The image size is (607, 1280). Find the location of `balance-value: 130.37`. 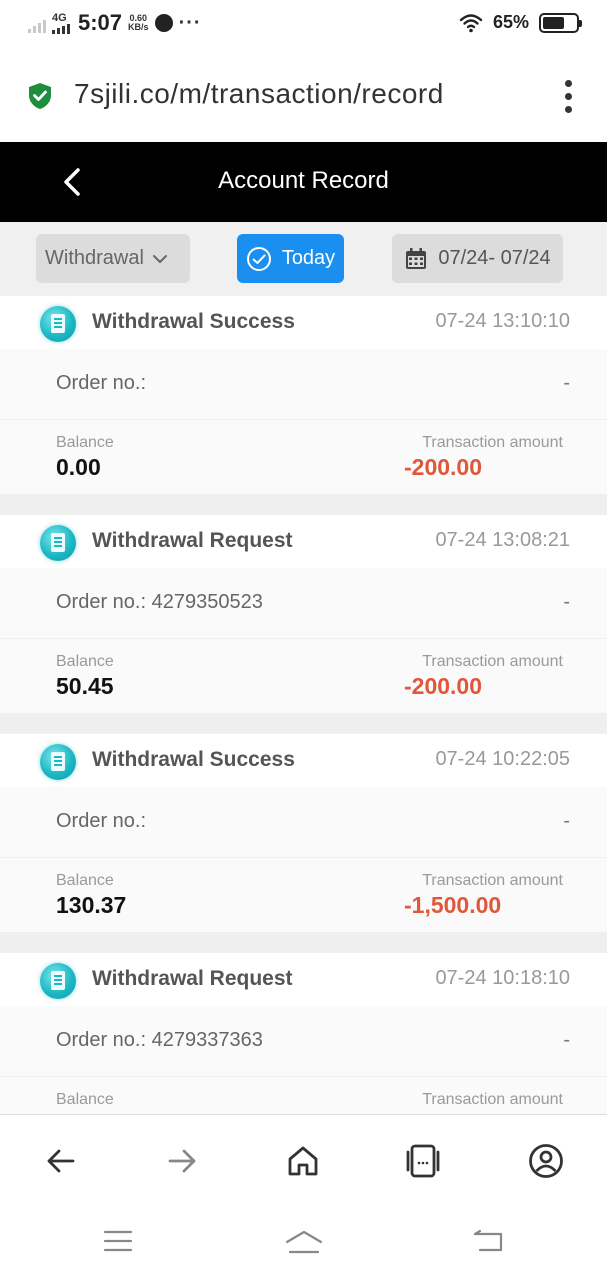

balance-value: 130.37 is located at coordinates (91, 905).